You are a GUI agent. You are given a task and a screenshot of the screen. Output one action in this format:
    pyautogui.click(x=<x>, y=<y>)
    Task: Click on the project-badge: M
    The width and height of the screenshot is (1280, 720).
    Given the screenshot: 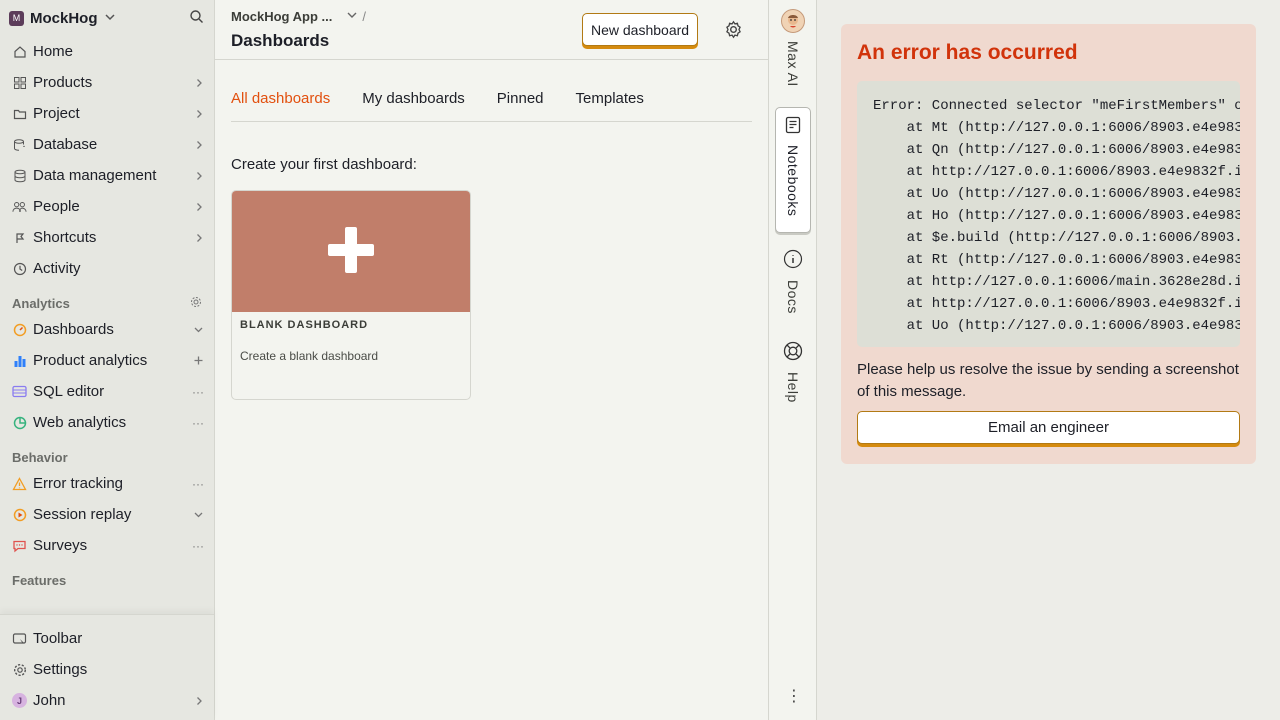 What is the action you would take?
    pyautogui.click(x=16, y=18)
    